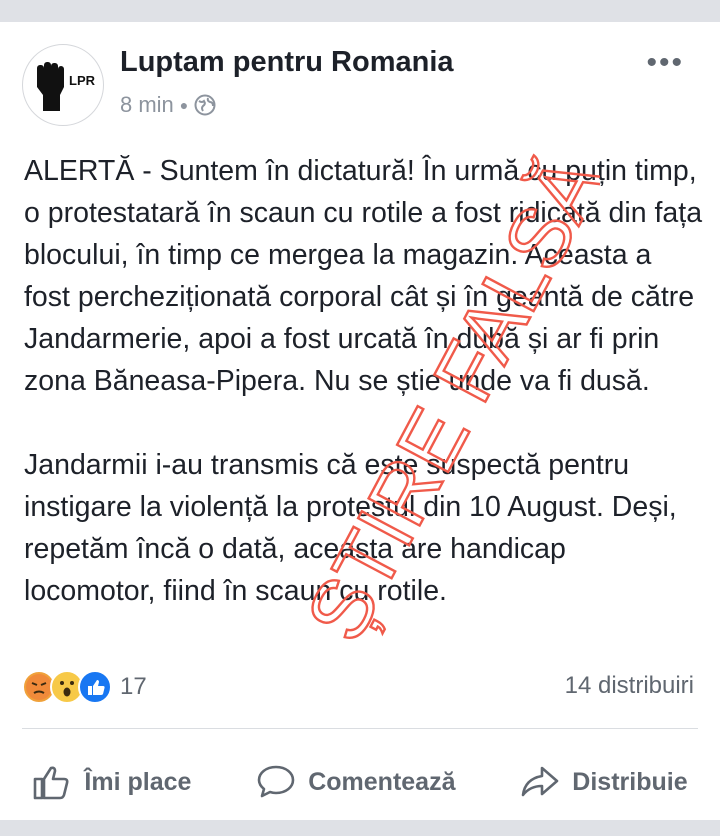  Describe the element at coordinates (540, 781) in the screenshot. I see `share-arrow-icon` at that location.